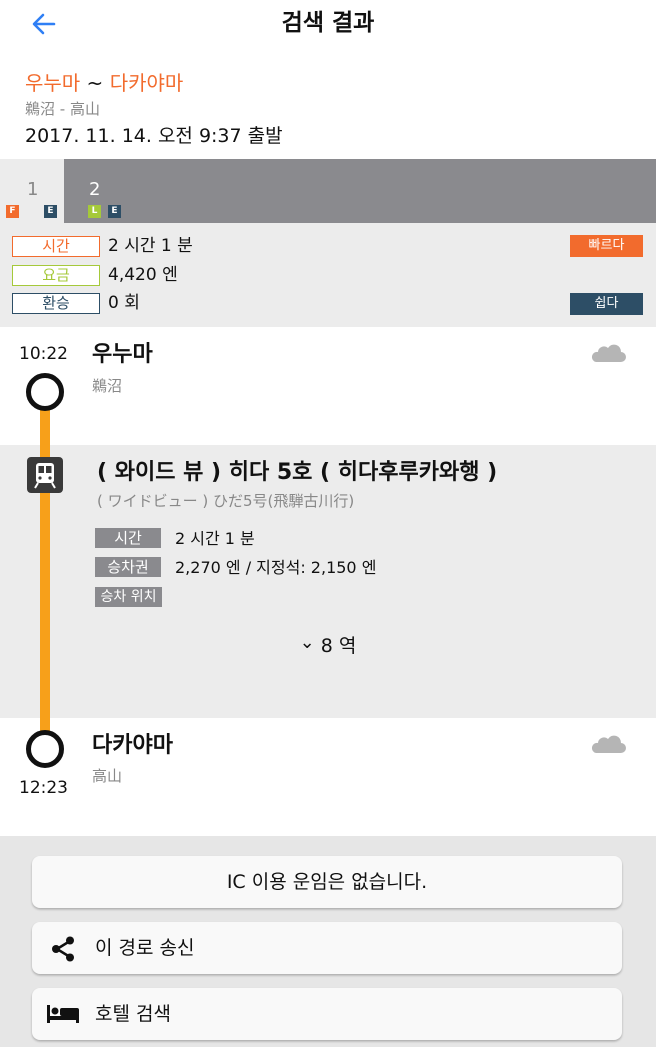 Image resolution: width=656 pixels, height=1047 pixels. Describe the element at coordinates (327, 1014) in the screenshot. I see `hotel-search-button: 호텔 검색` at that location.